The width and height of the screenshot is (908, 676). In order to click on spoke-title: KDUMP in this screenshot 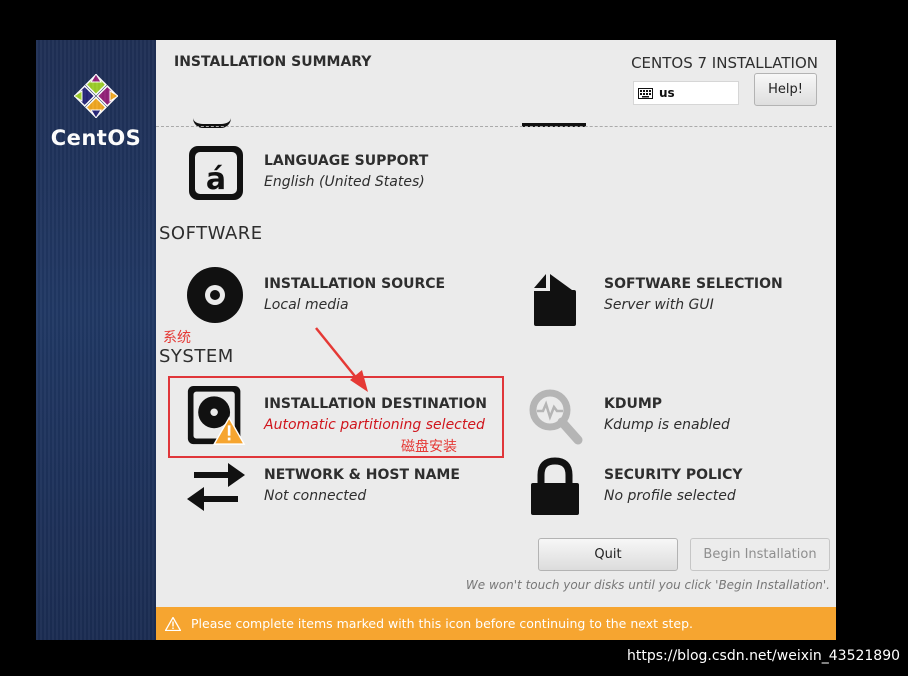, I will do `click(633, 404)`.